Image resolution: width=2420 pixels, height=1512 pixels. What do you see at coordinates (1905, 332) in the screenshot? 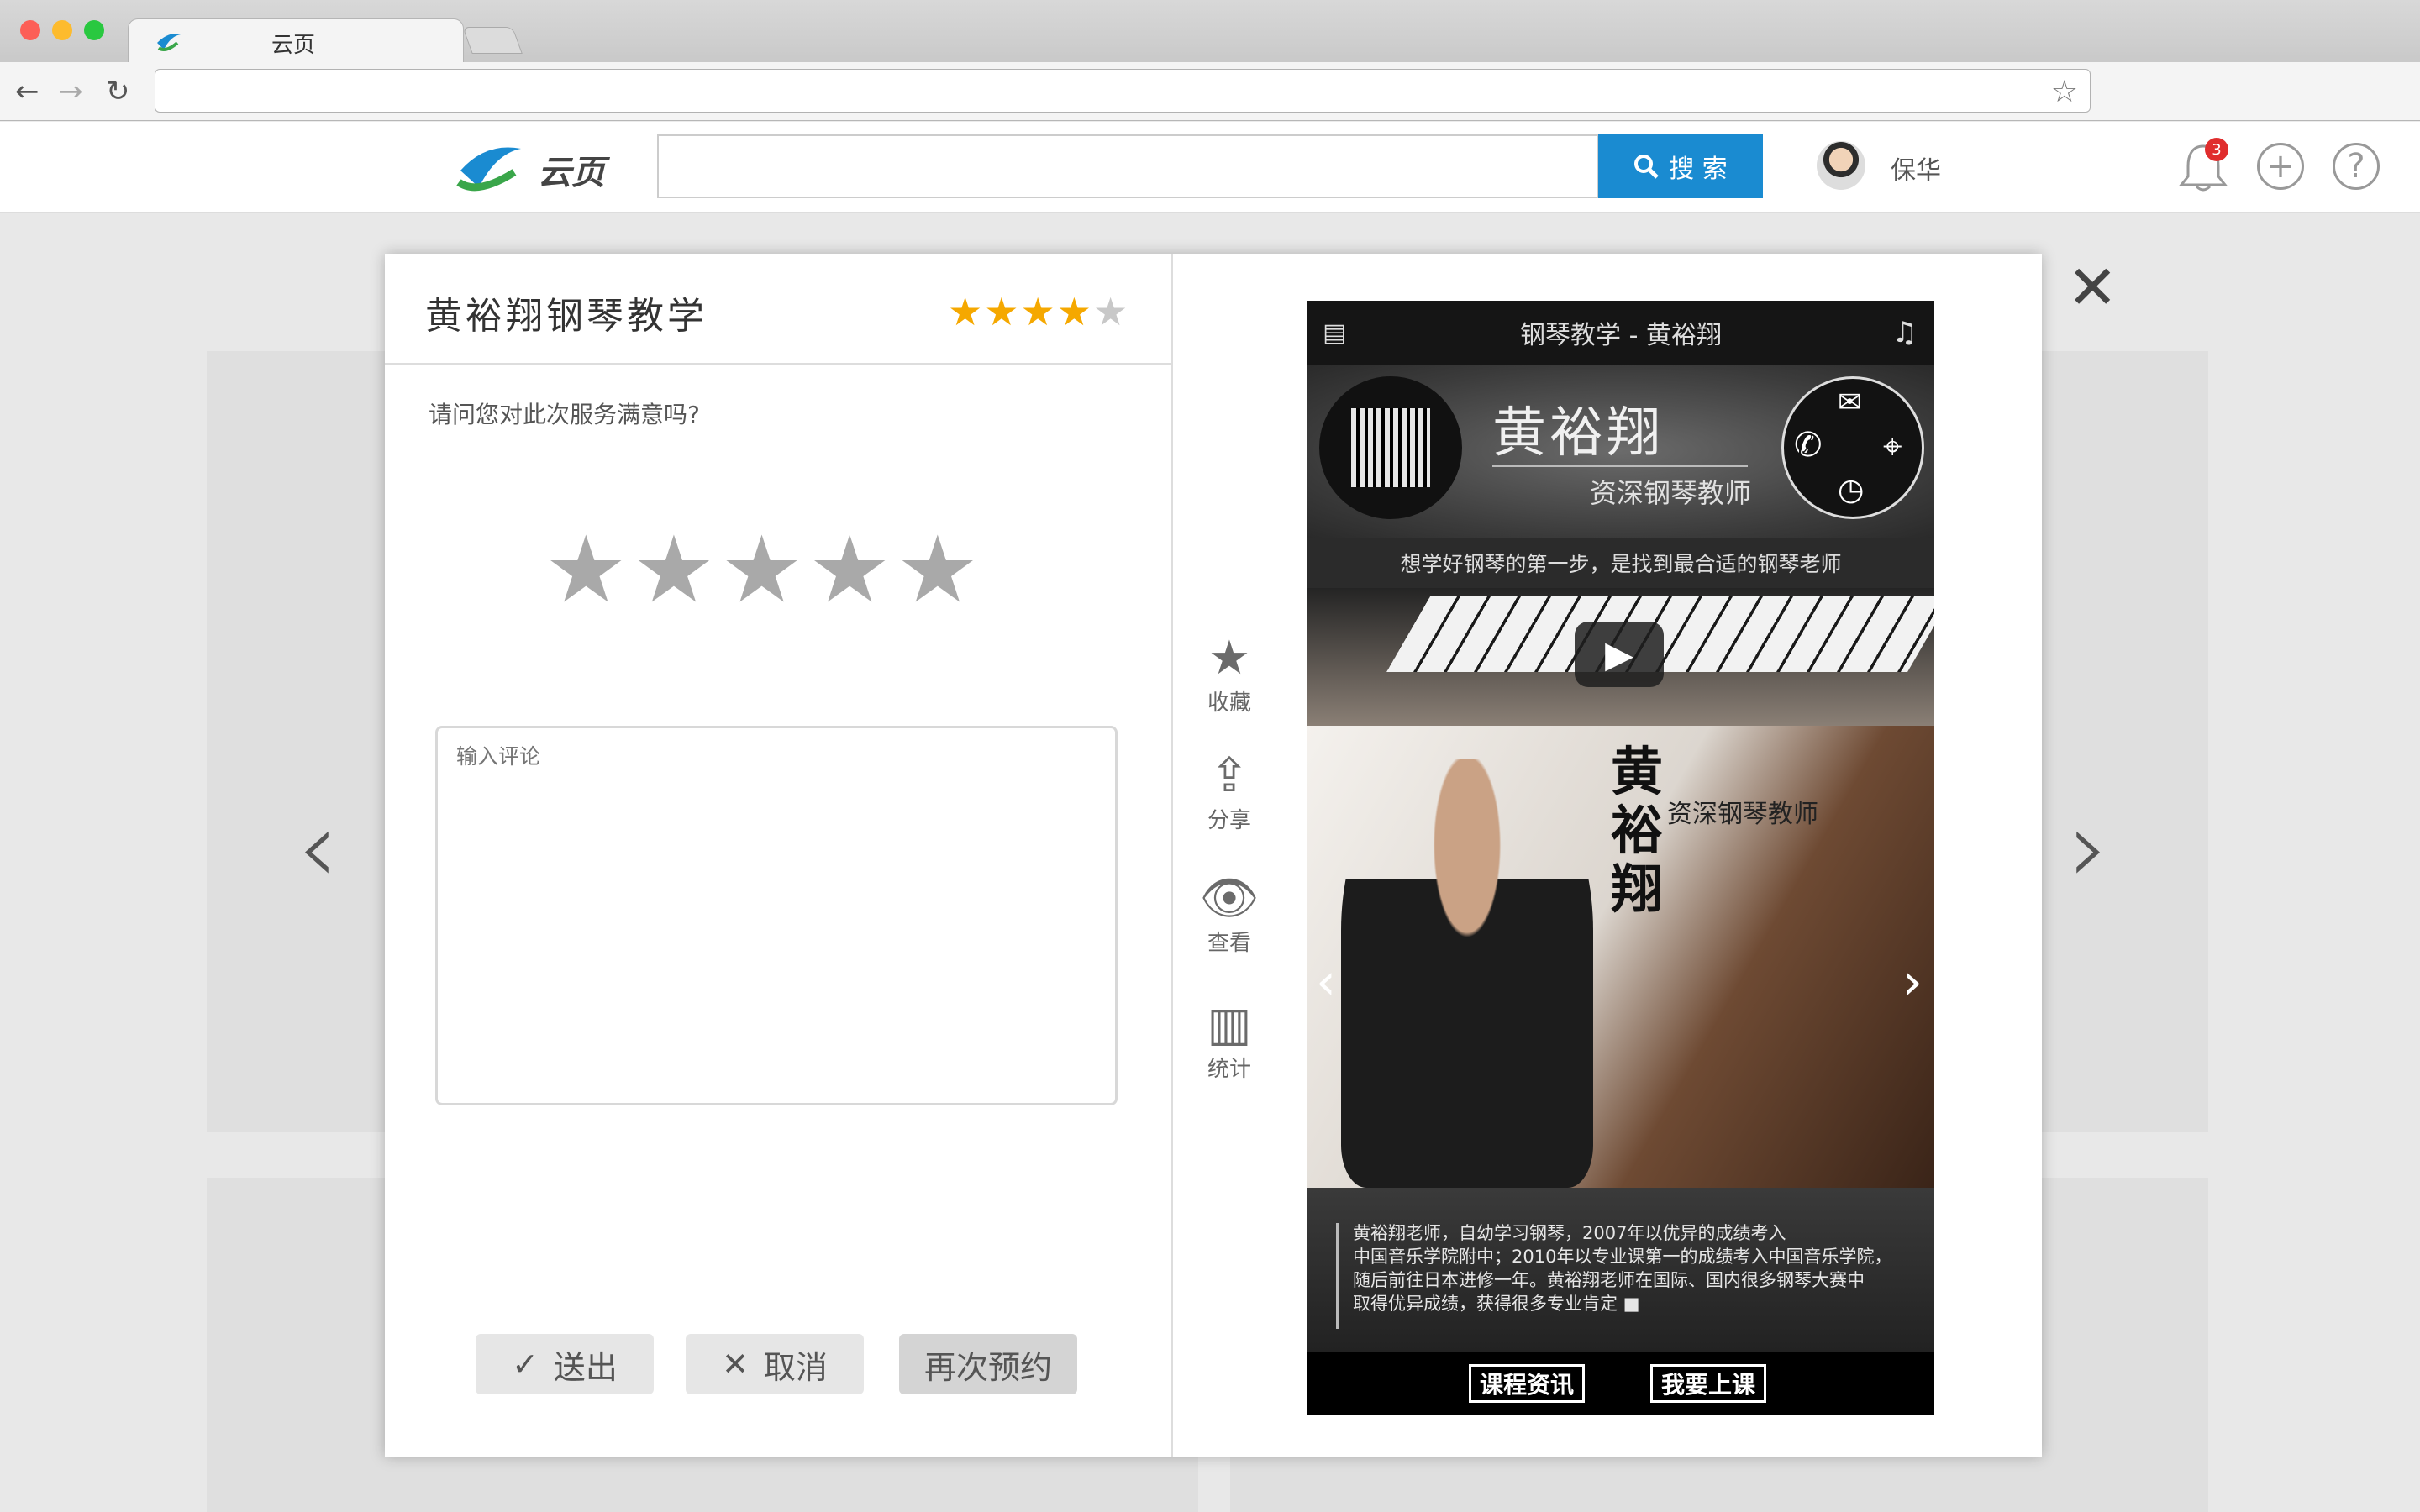
I see `music-icon: ♫` at bounding box center [1905, 332].